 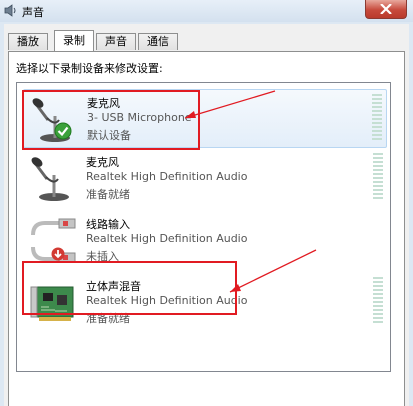 What do you see at coordinates (109, 135) in the screenshot?
I see `device-status: 默认设备` at bounding box center [109, 135].